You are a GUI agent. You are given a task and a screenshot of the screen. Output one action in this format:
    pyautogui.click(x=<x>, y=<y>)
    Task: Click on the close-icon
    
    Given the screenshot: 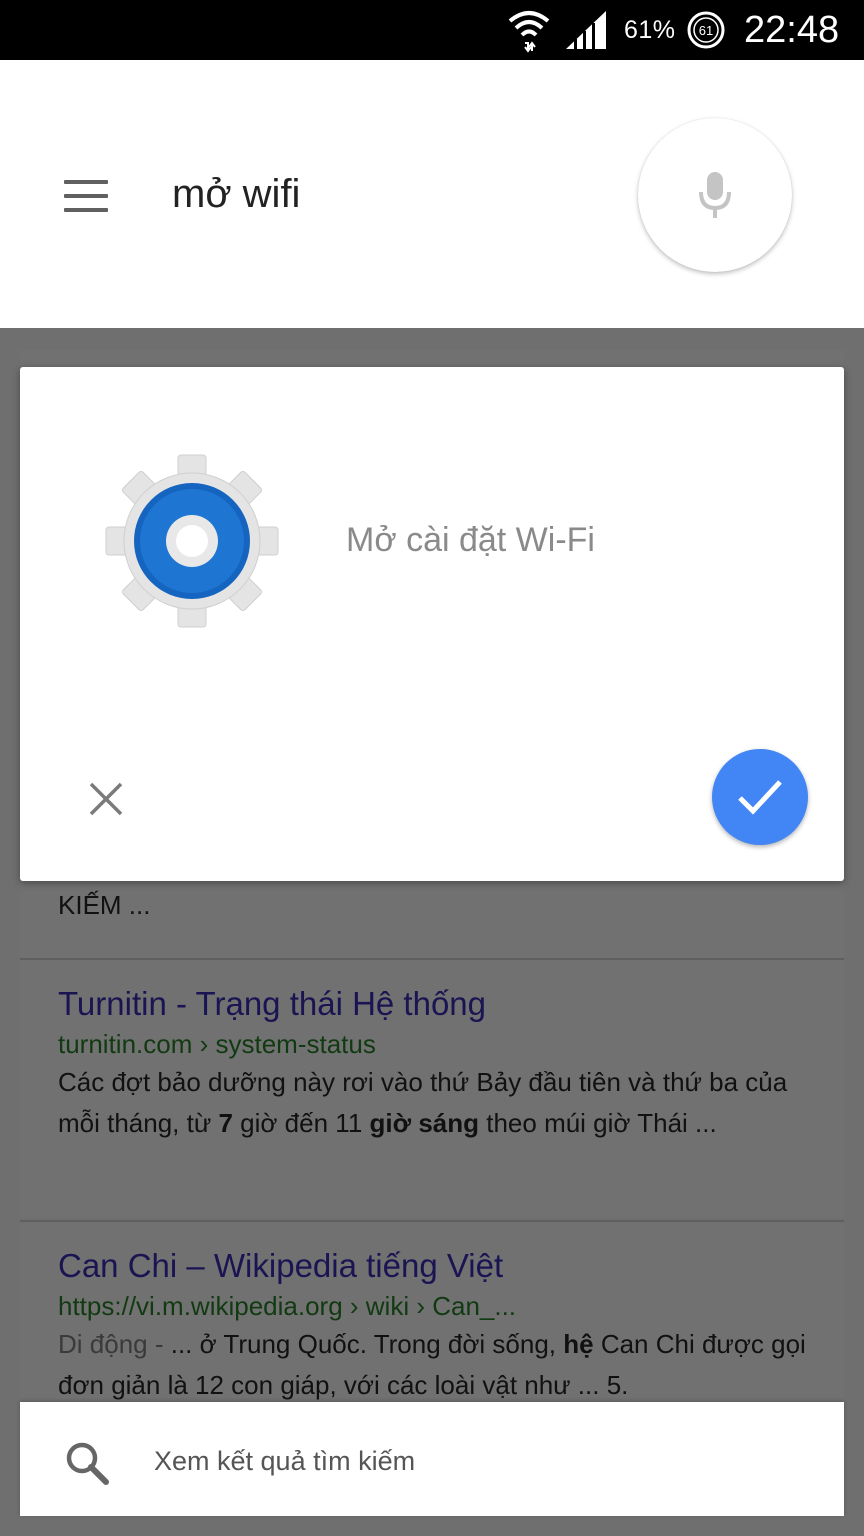 What is the action you would take?
    pyautogui.click(x=106, y=799)
    